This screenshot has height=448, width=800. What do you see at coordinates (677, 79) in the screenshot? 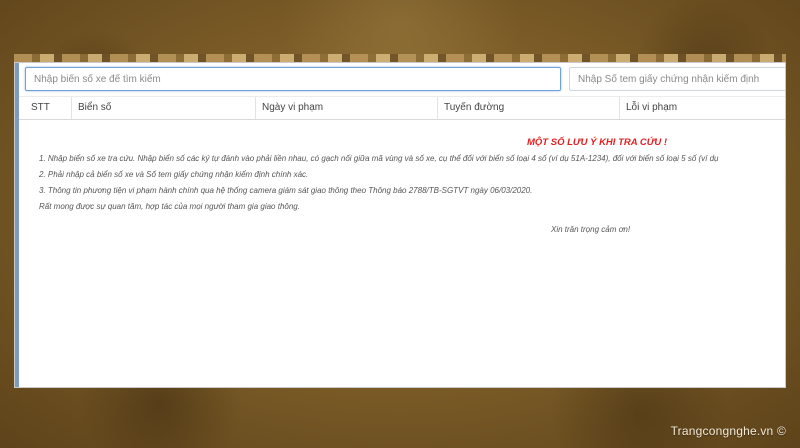
I see `cert-search-input` at bounding box center [677, 79].